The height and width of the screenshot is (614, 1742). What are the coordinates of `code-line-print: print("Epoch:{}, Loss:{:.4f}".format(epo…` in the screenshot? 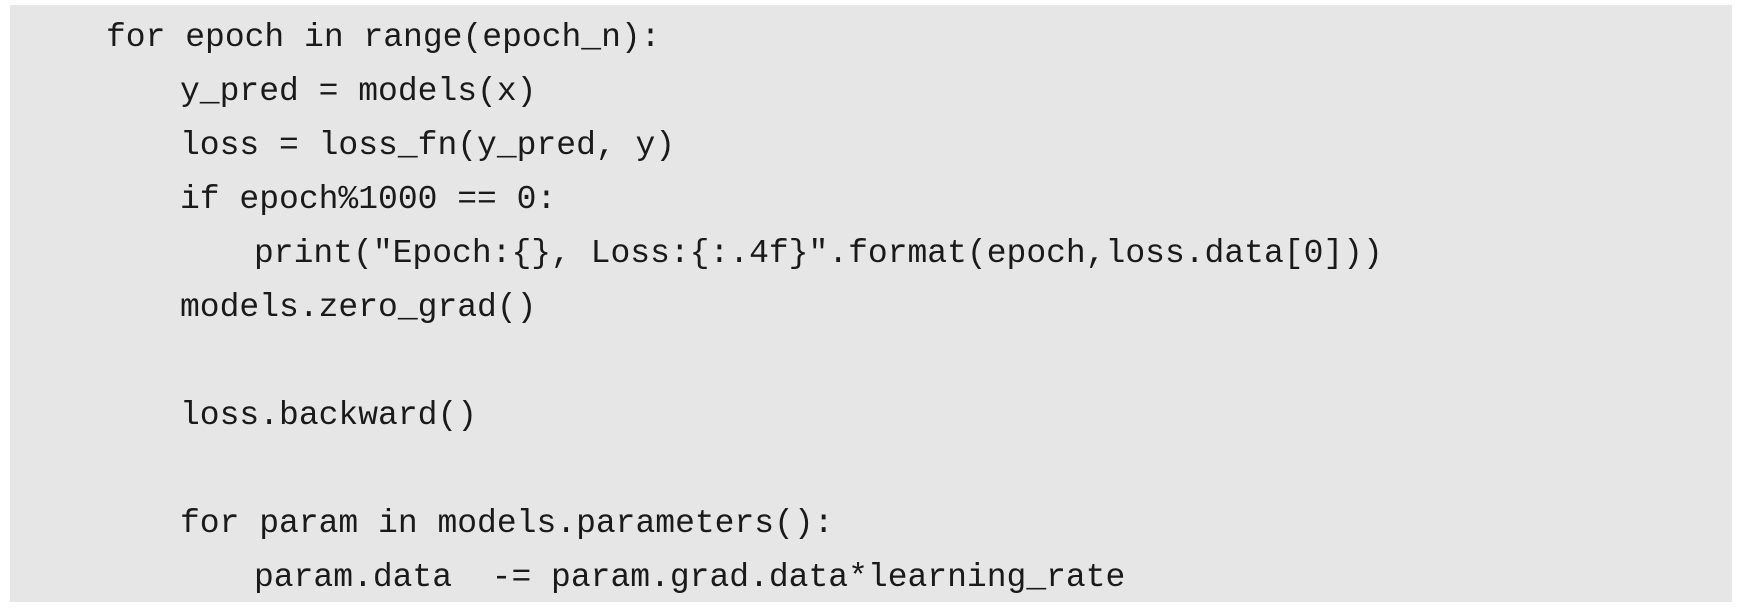 It's located at (818, 253).